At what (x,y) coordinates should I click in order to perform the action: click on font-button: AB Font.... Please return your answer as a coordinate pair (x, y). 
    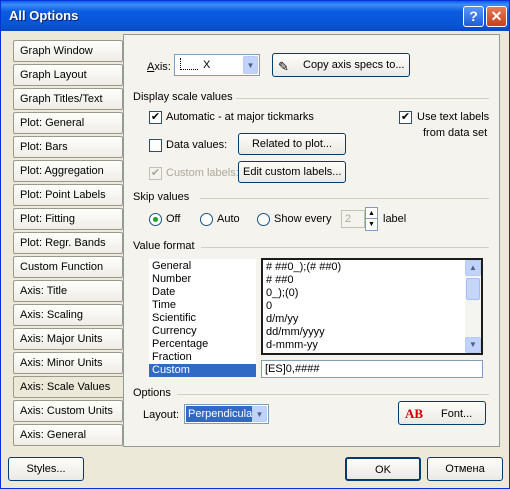
    Looking at the image, I should click on (442, 413).